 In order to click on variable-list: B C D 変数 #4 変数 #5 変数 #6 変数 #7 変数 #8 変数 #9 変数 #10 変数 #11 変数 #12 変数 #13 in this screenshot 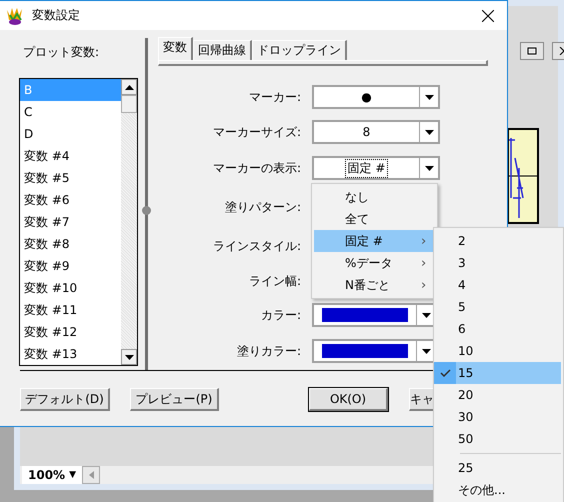, I will do `click(78, 222)`.